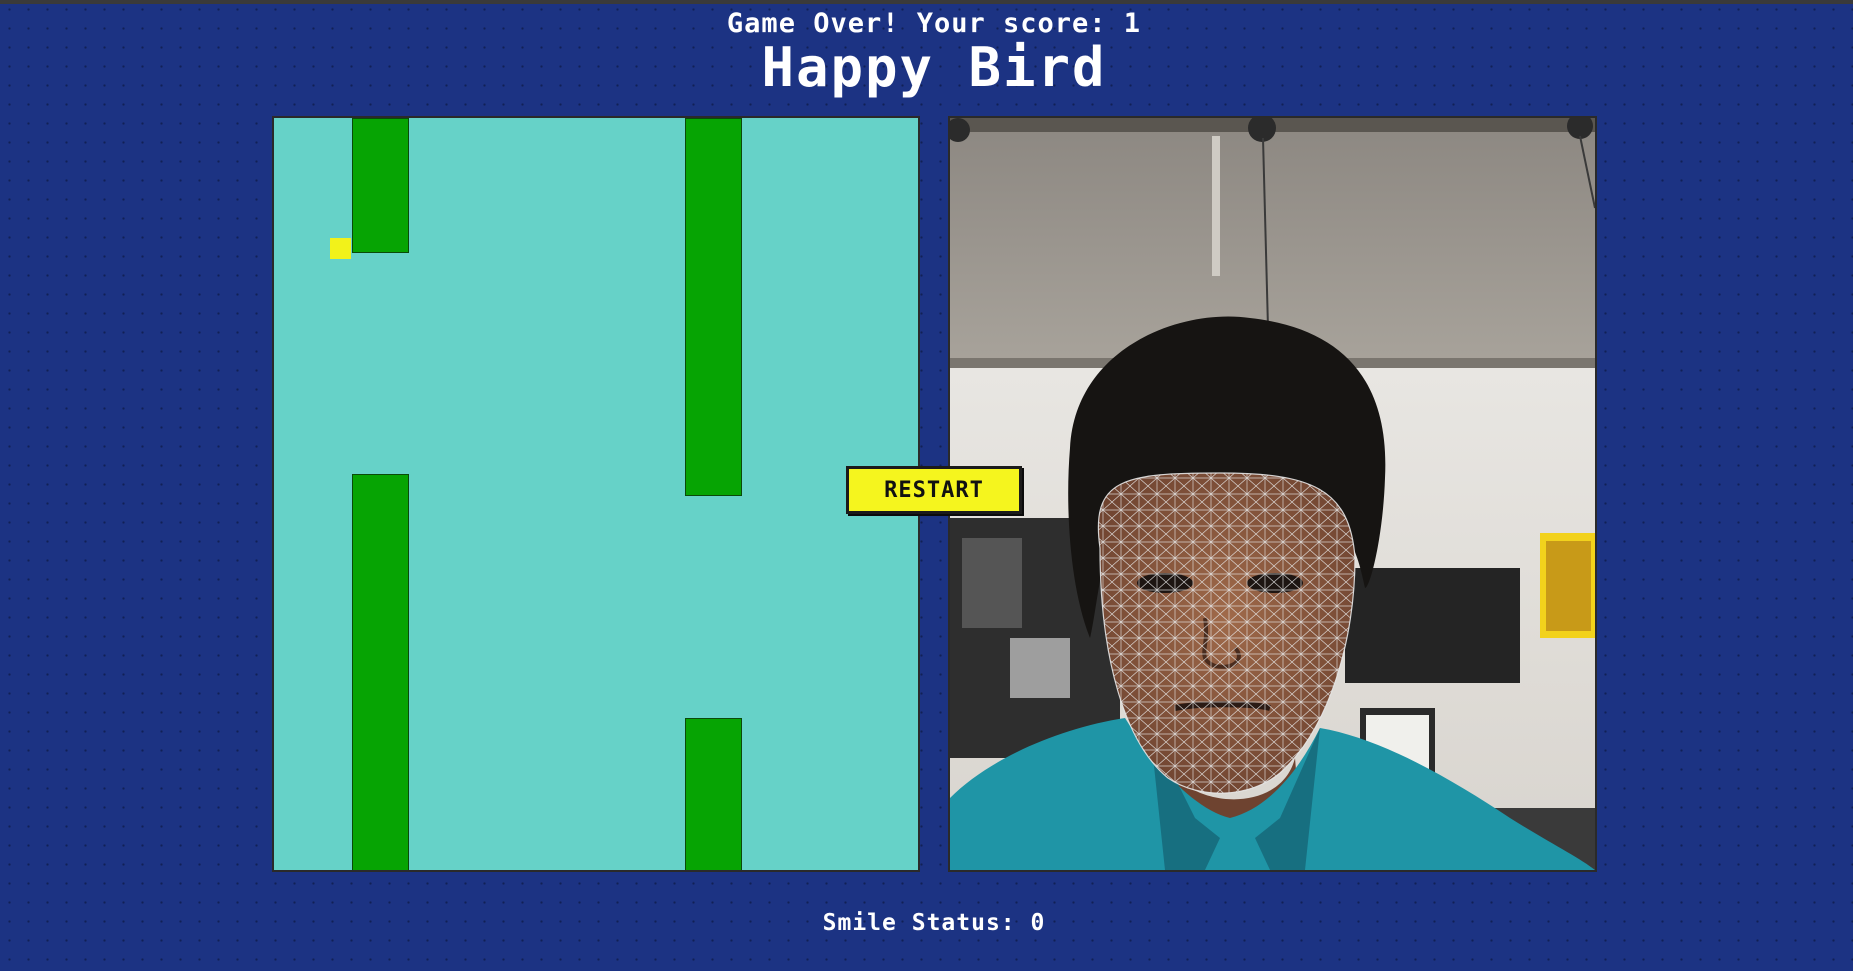 The height and width of the screenshot is (971, 1853). I want to click on window-top-edge, so click(926, 2).